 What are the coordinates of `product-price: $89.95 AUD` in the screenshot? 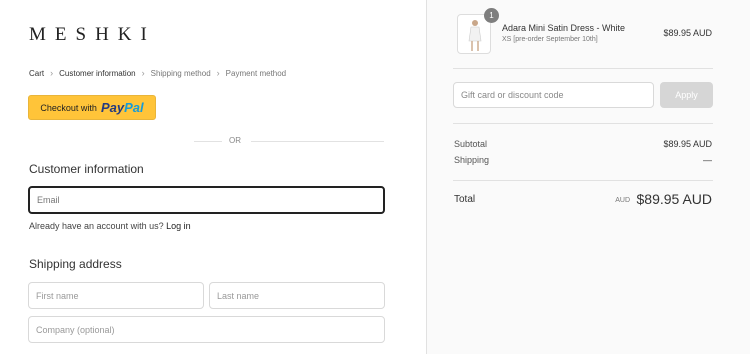 It's located at (687, 33).